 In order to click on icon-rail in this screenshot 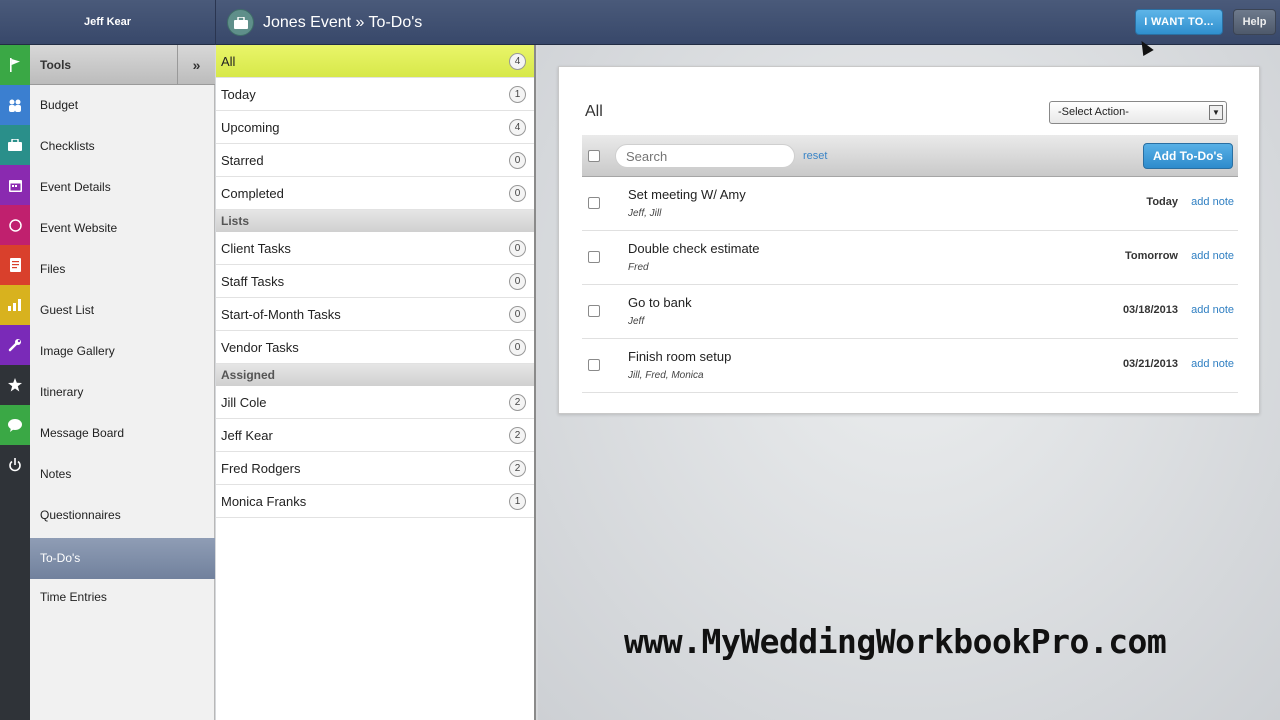, I will do `click(15, 382)`.